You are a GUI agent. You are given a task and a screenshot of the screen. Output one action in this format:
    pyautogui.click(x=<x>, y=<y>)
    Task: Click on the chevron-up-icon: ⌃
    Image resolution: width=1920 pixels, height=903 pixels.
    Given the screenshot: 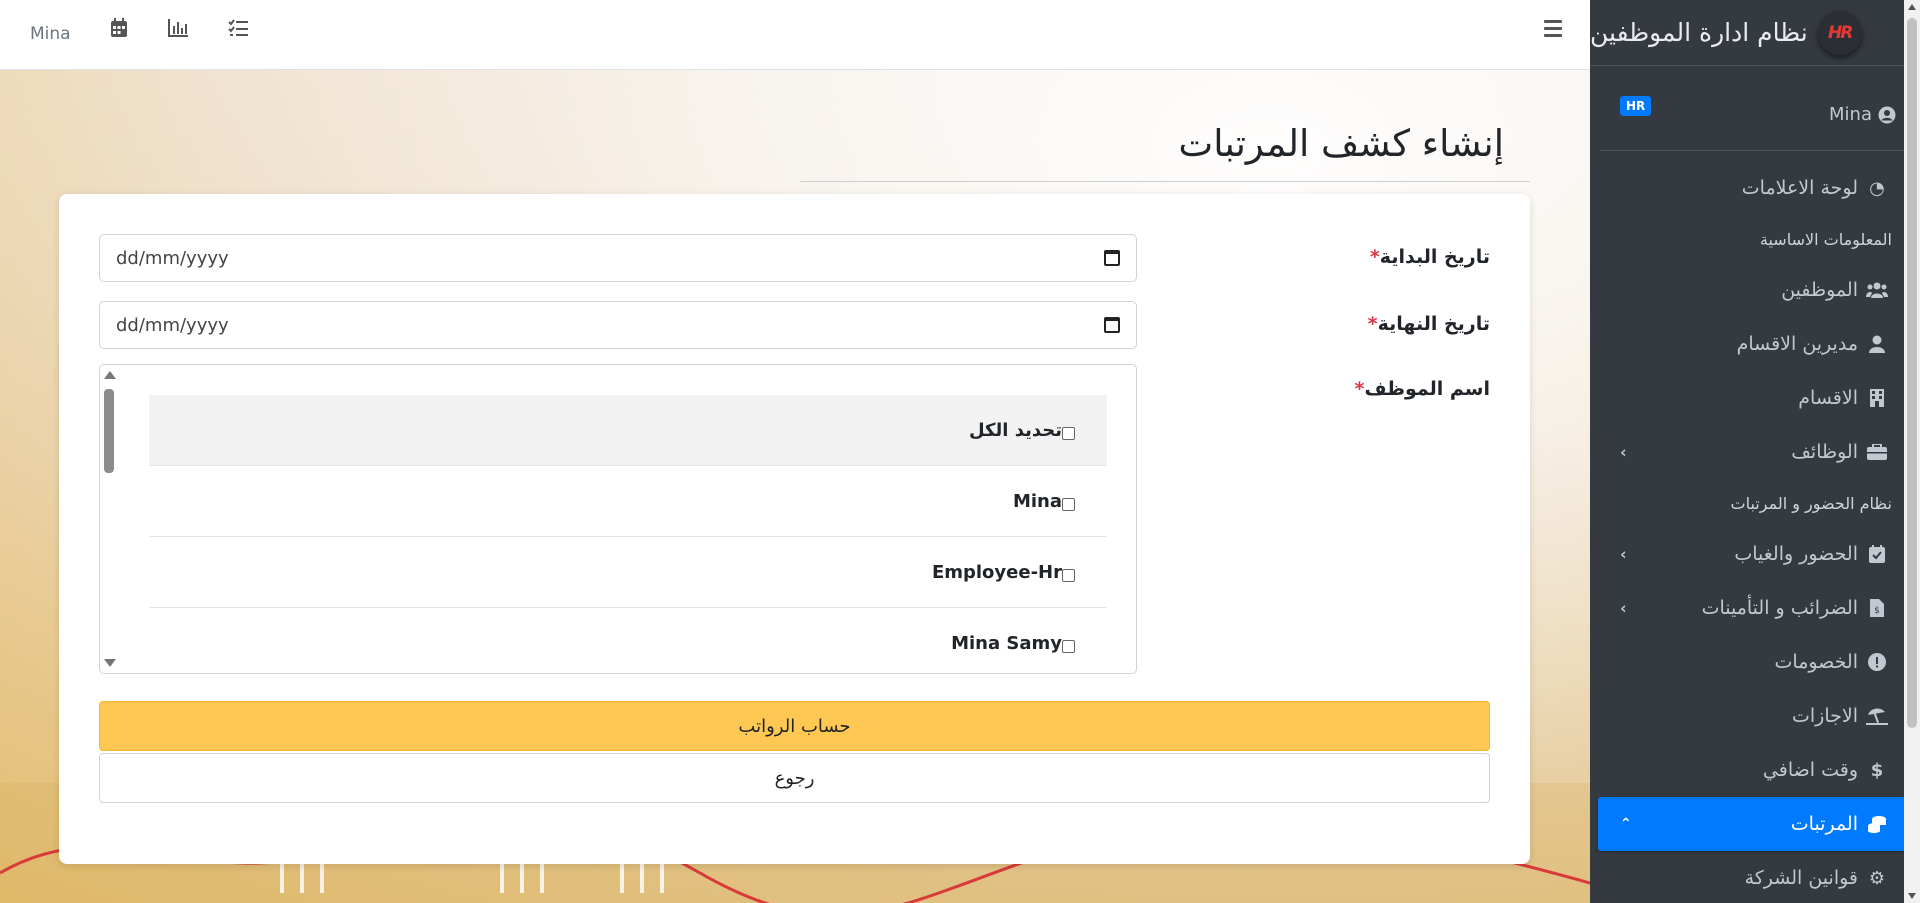 What is the action you would take?
    pyautogui.click(x=1626, y=824)
    